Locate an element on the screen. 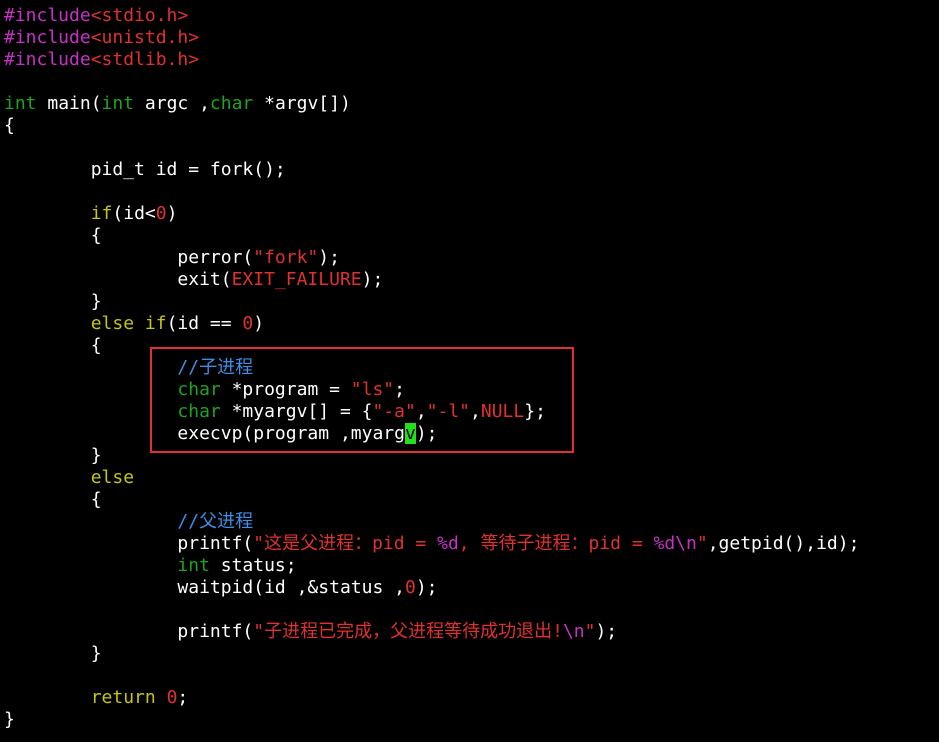 This screenshot has height=742, width=939. code-line-26: int status; is located at coordinates (150, 566).